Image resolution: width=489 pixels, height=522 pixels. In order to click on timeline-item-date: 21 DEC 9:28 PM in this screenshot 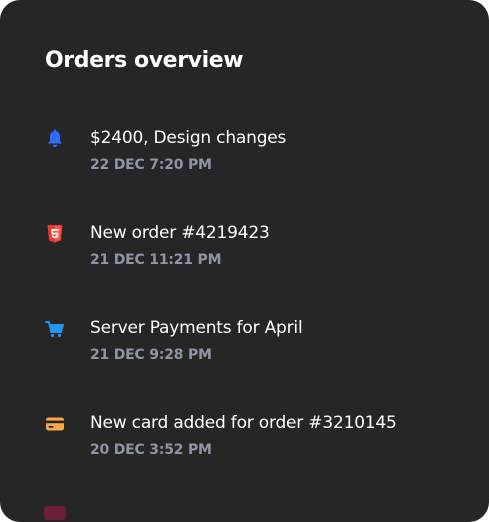, I will do `click(151, 355)`.